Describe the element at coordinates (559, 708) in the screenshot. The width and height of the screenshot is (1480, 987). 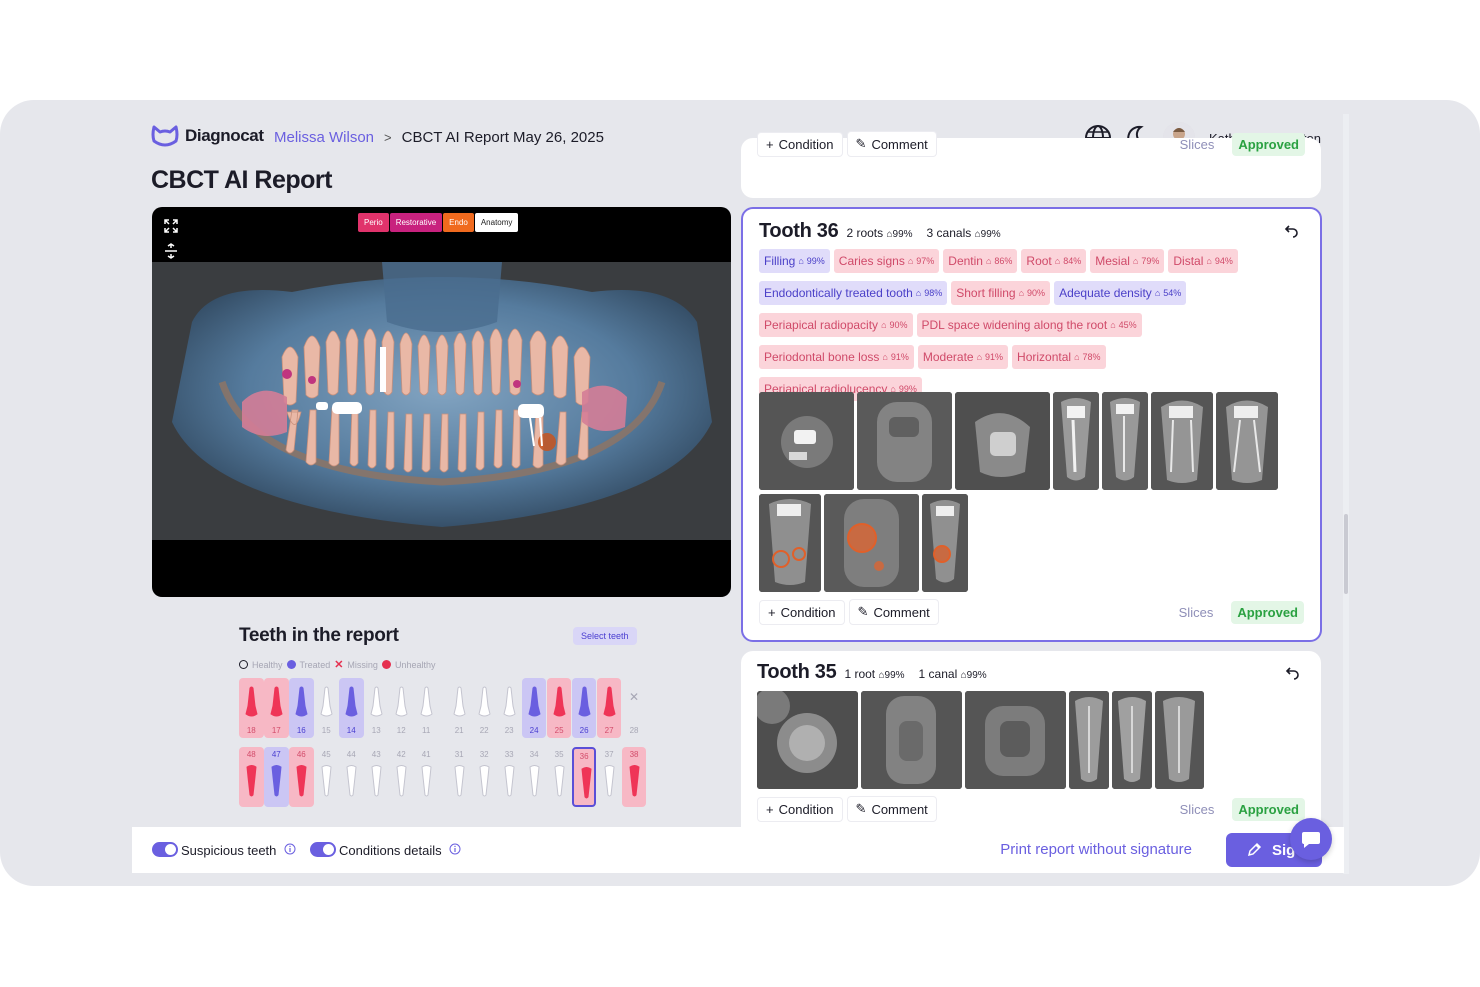
I see `tooth-25: 25` at that location.